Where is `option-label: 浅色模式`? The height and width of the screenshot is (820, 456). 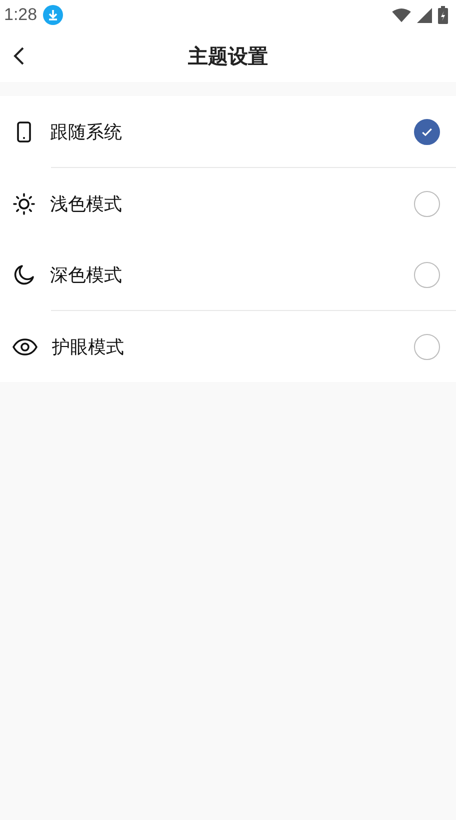 option-label: 浅色模式 is located at coordinates (225, 204).